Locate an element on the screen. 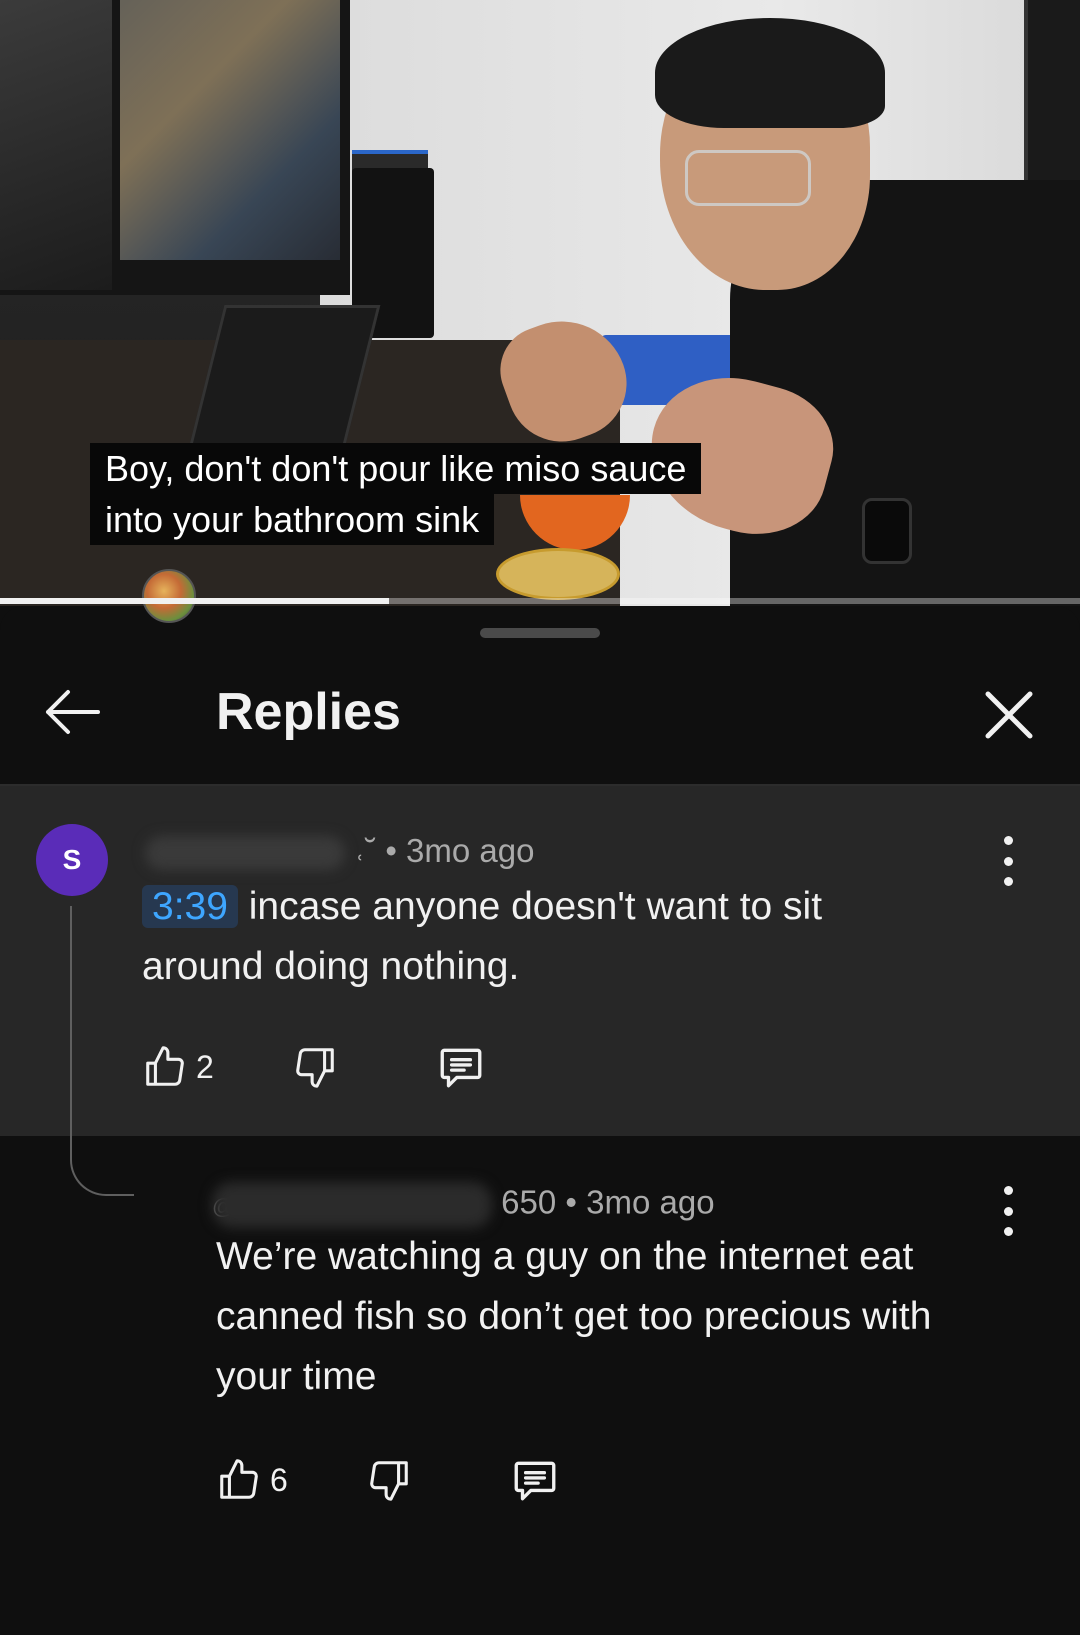 The height and width of the screenshot is (1635, 1080). reply-author-redacted is located at coordinates (352, 1205).